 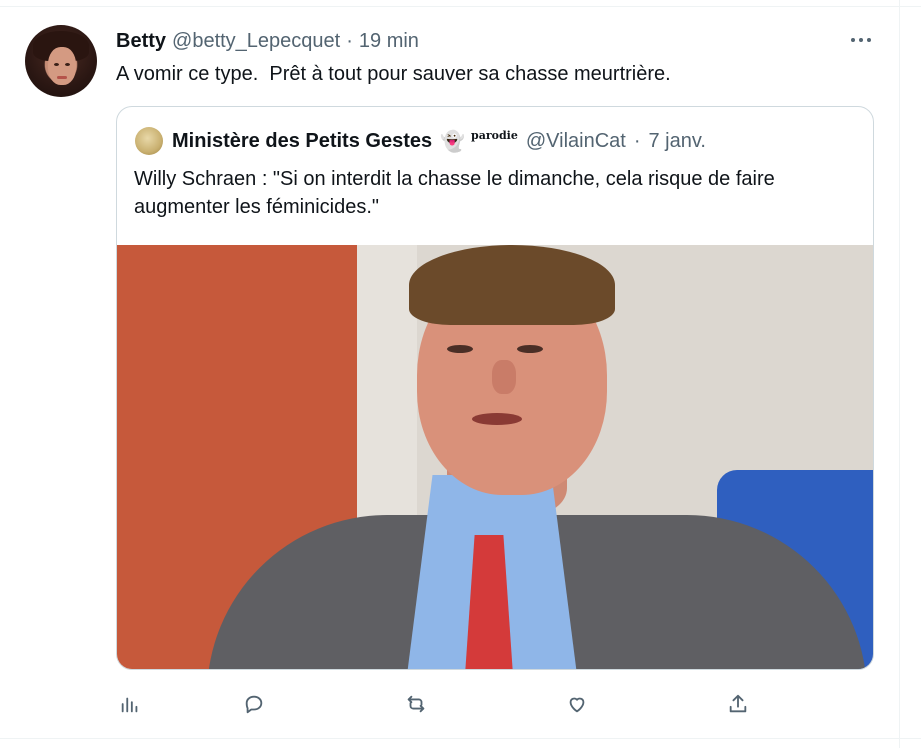 What do you see at coordinates (453, 141) in the screenshot?
I see `ghost-emoji-icon: 👻` at bounding box center [453, 141].